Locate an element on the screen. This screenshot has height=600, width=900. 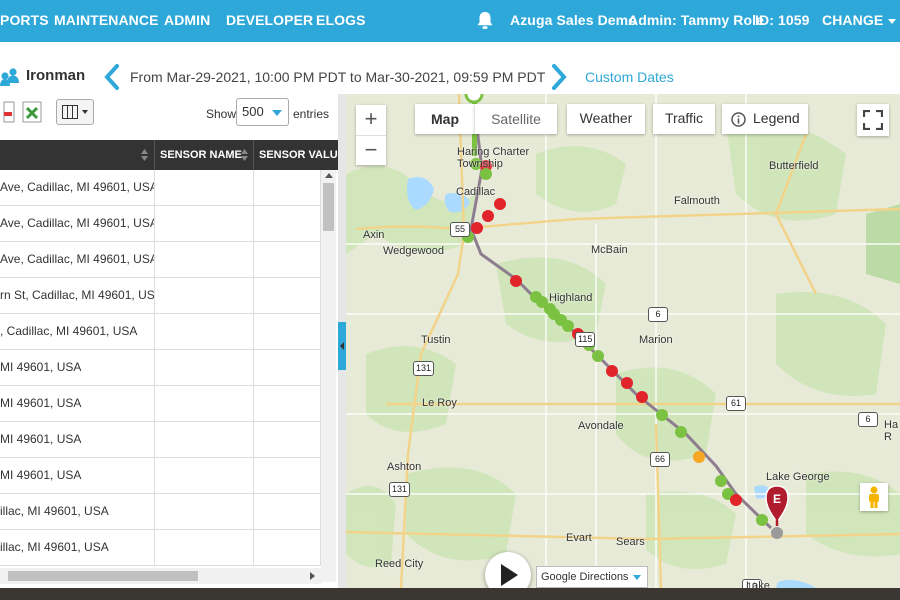
google-directions-select: Google Directions is located at coordinates (592, 577).